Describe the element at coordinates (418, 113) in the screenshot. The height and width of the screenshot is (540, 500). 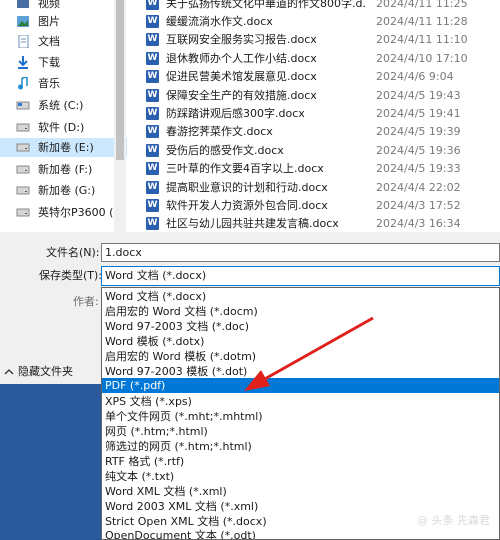
I see `file-date: 2024/4/5 19:41` at that location.